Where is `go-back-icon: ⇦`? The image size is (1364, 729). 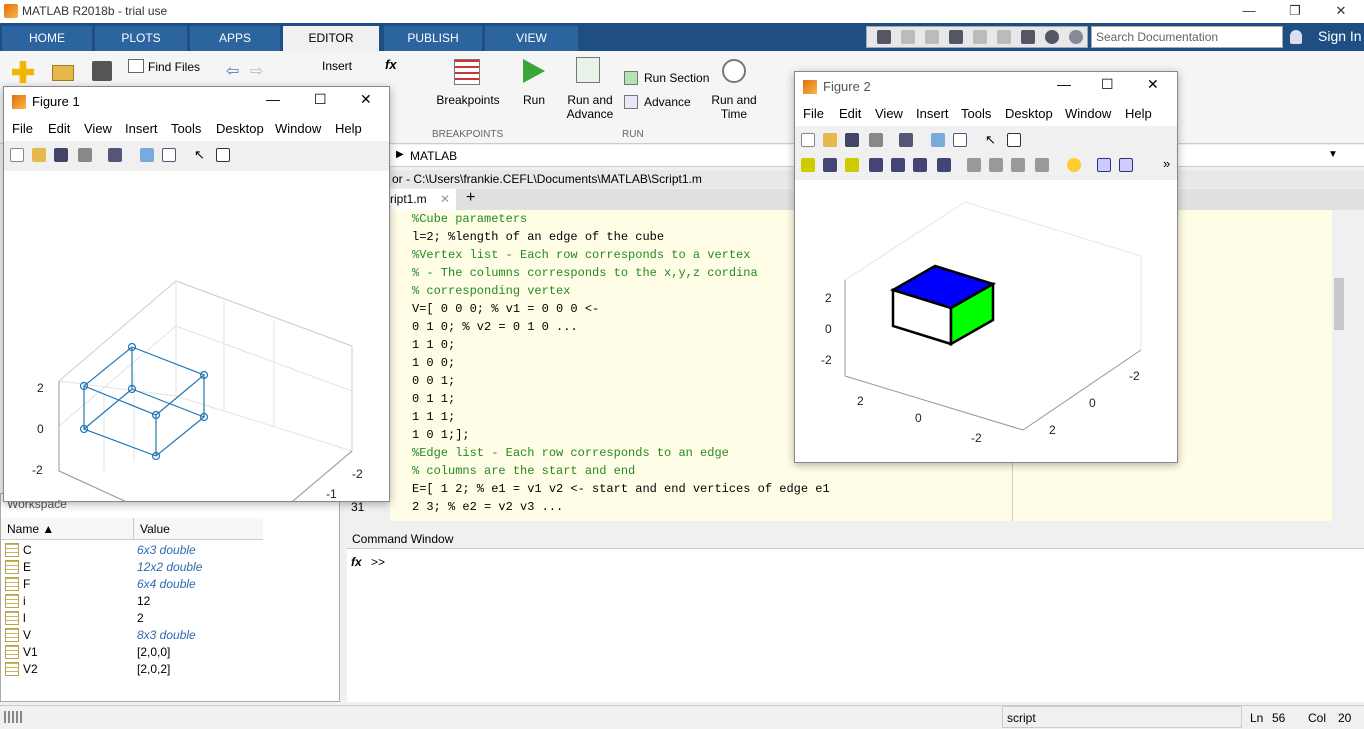
go-back-icon: ⇦ is located at coordinates (232, 71).